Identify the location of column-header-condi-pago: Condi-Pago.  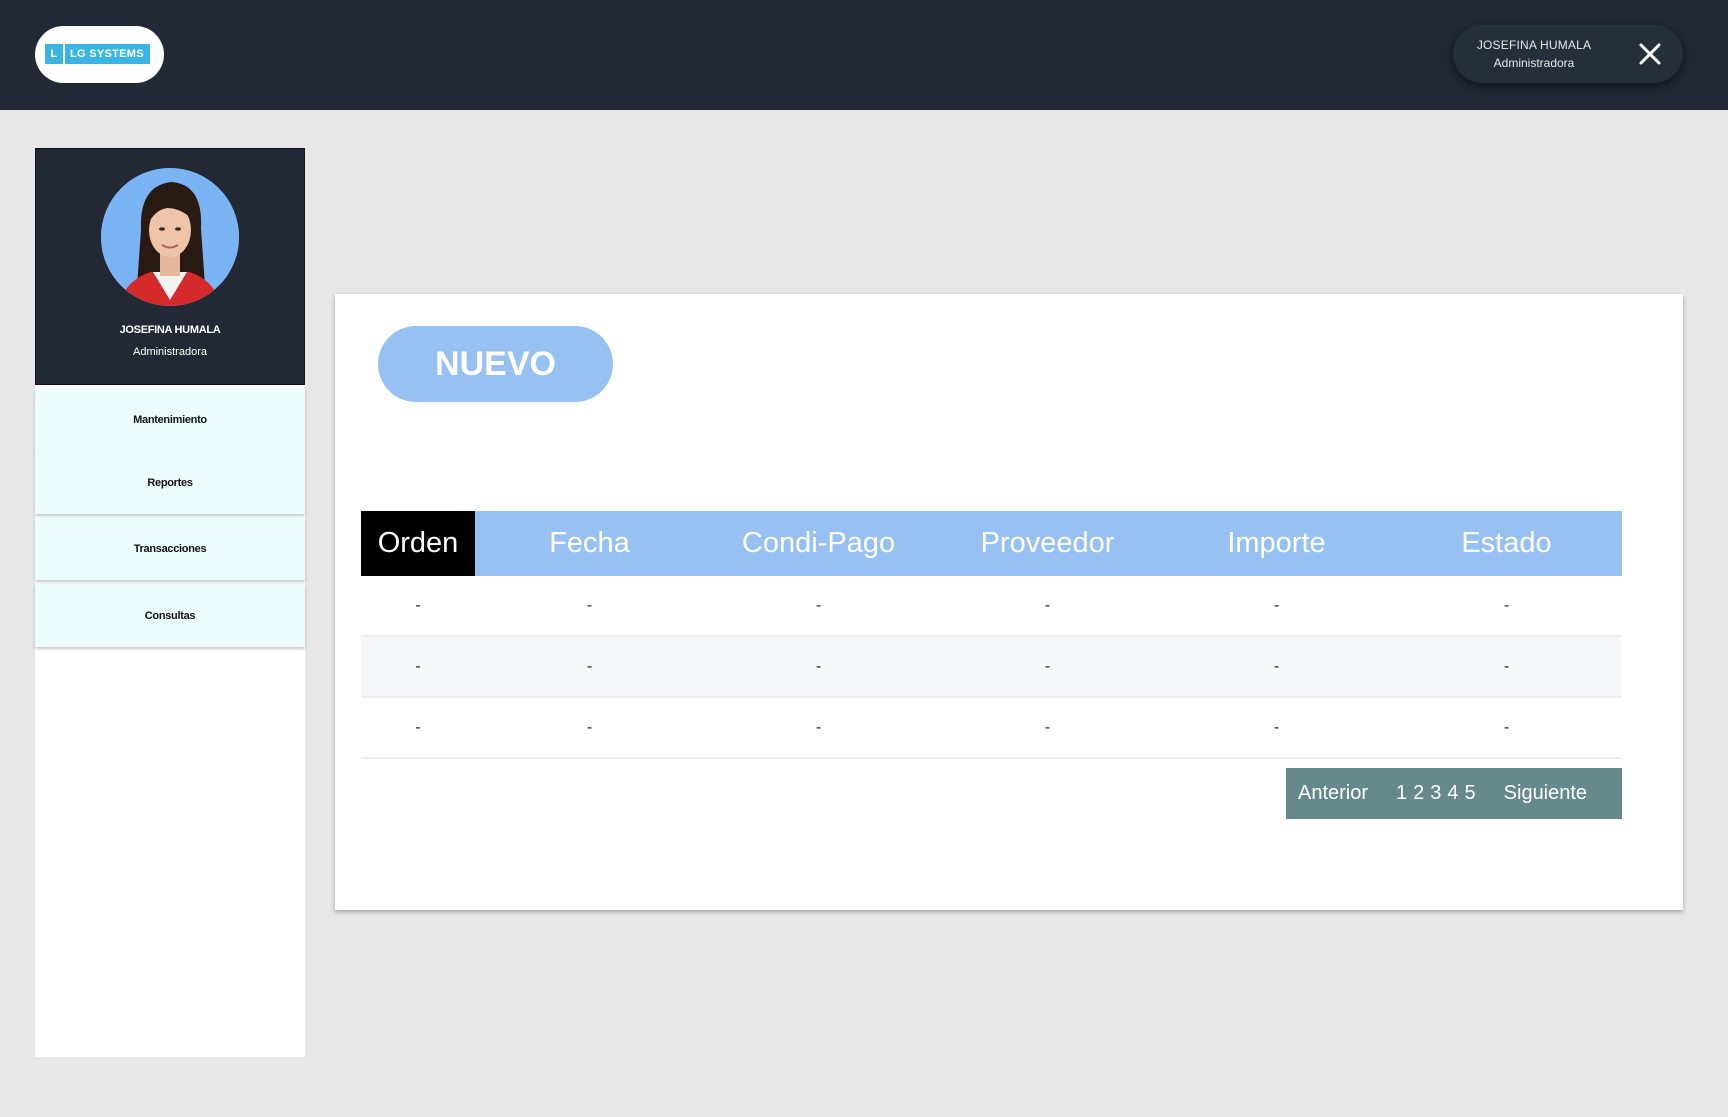
(818, 543).